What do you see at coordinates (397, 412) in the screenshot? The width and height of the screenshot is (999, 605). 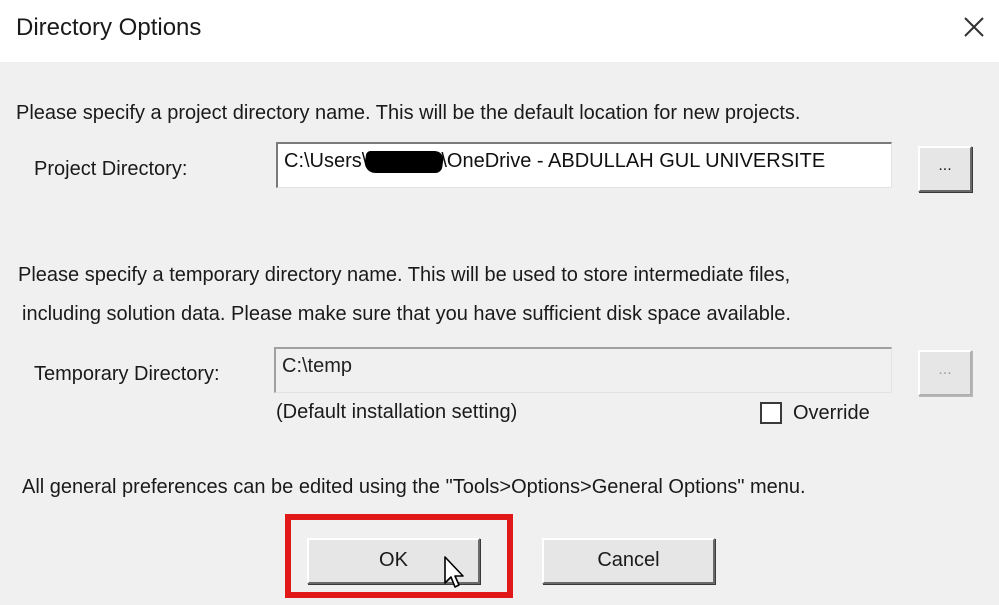 I see `default-installation-note: (Default installation setting)` at bounding box center [397, 412].